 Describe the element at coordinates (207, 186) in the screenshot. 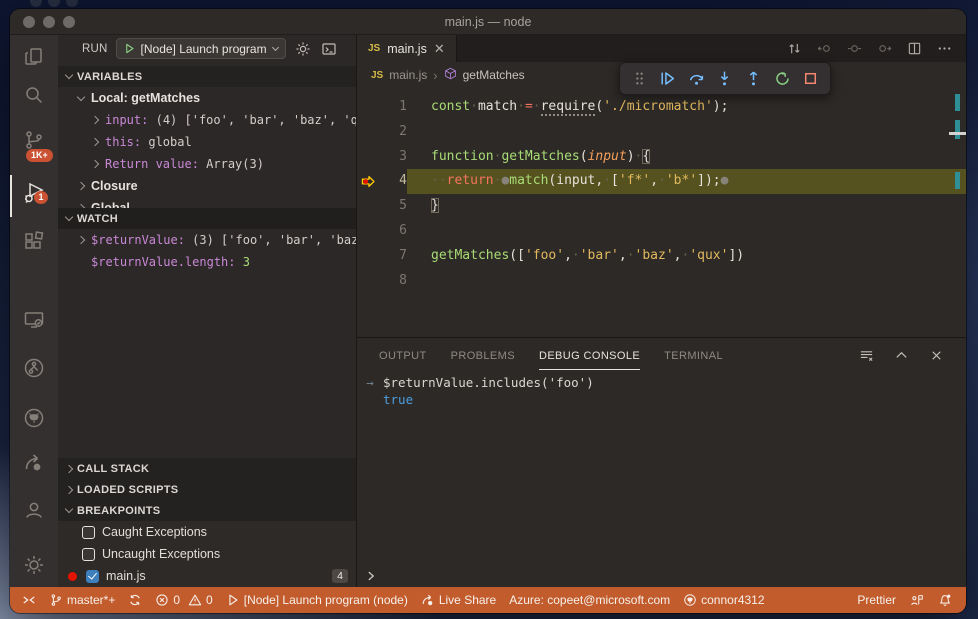

I see `scope-row-closure: Closure` at that location.